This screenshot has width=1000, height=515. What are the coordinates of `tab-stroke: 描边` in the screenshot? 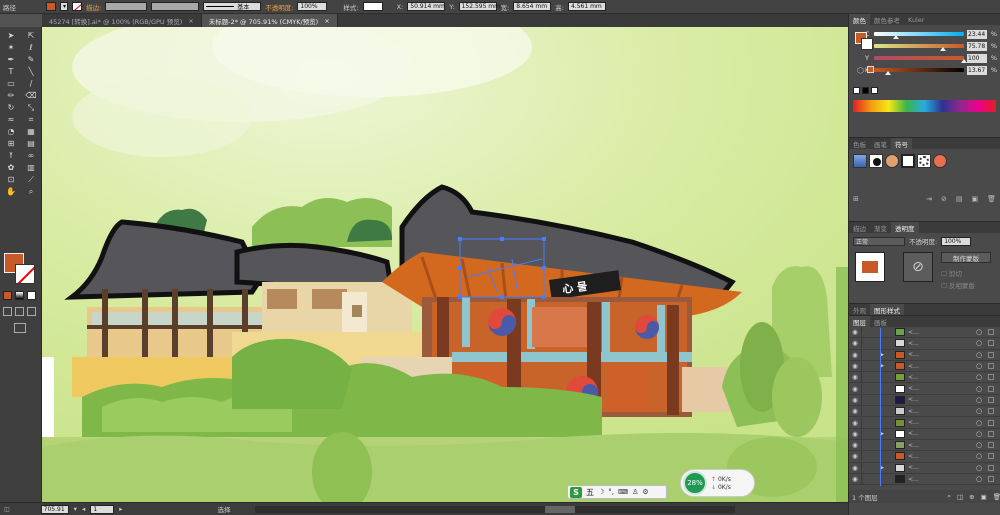 It's located at (859, 227).